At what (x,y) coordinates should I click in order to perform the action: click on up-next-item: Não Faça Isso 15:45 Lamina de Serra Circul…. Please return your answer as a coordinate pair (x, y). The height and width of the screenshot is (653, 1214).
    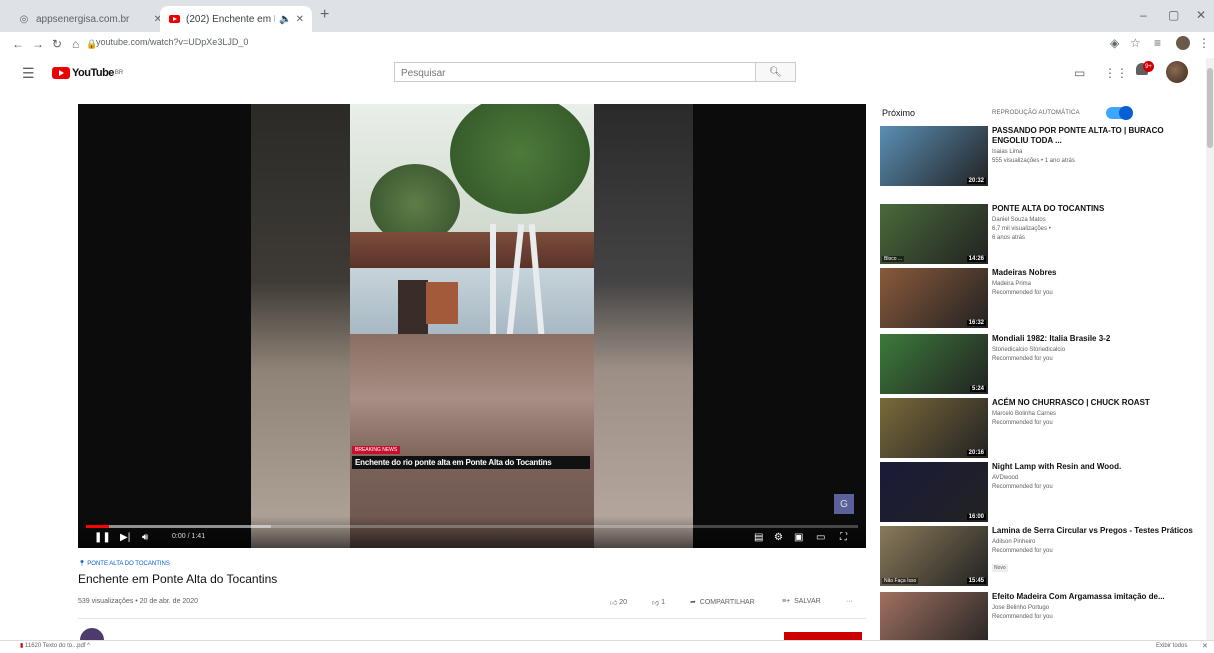
    Looking at the image, I should click on (1040, 556).